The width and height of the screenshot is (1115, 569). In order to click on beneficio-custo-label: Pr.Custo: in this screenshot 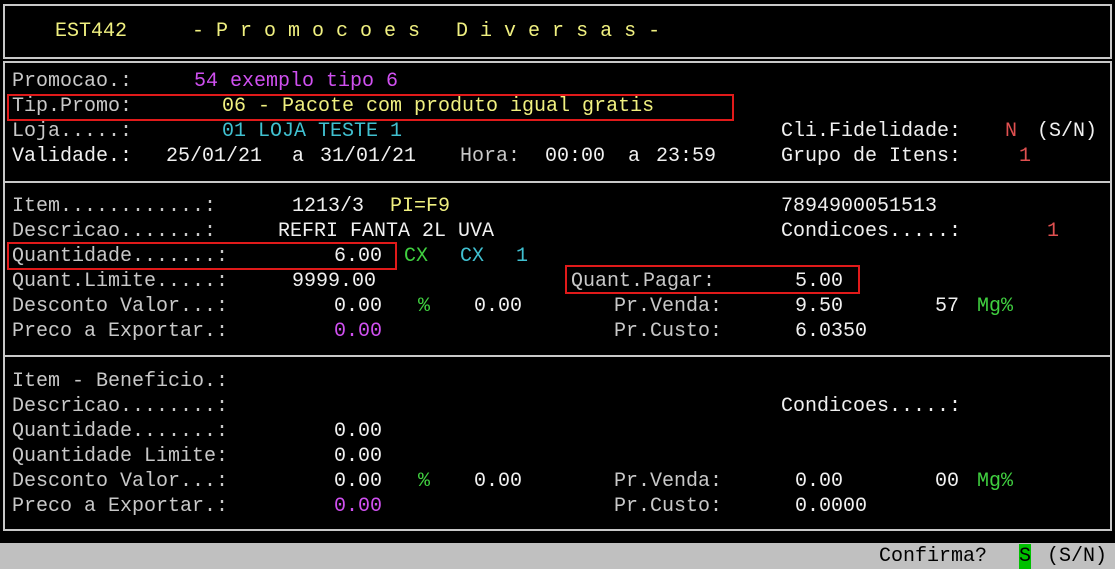, I will do `click(668, 506)`.